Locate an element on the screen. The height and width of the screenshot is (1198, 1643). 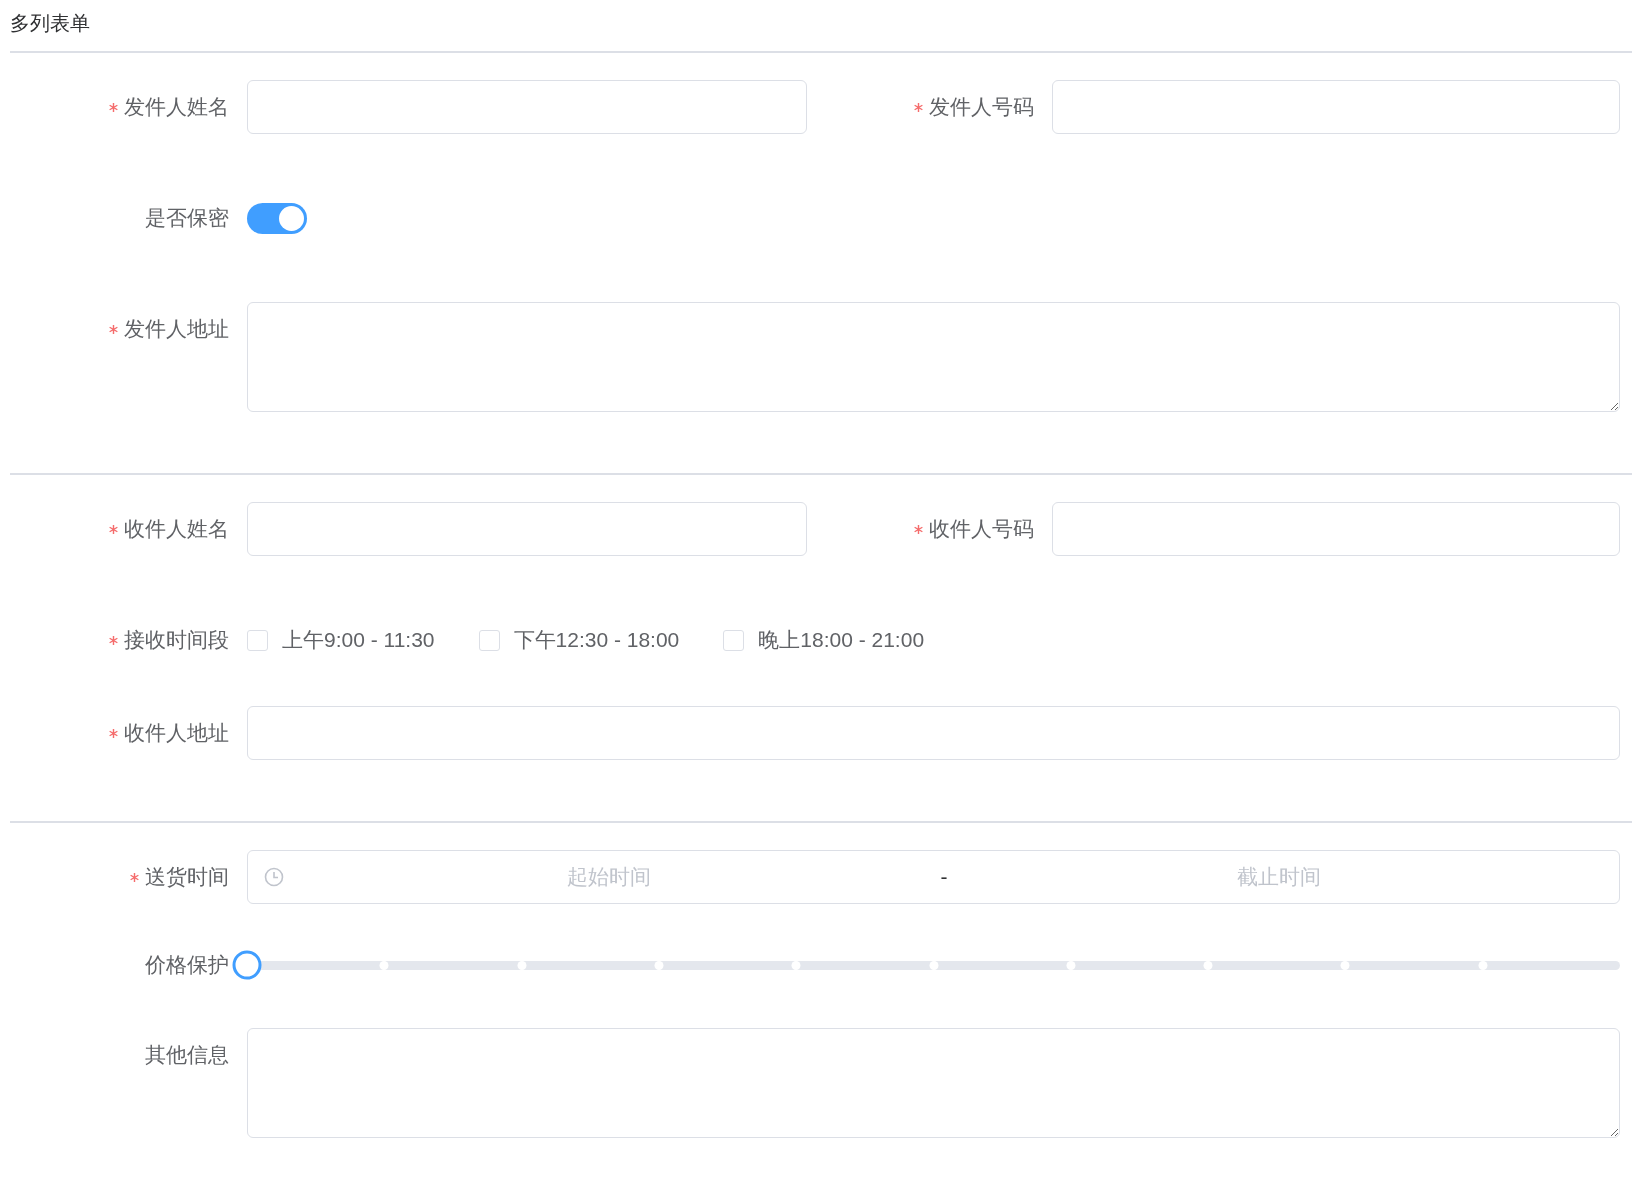
end-time-input: 截止时间 is located at coordinates (1278, 877).